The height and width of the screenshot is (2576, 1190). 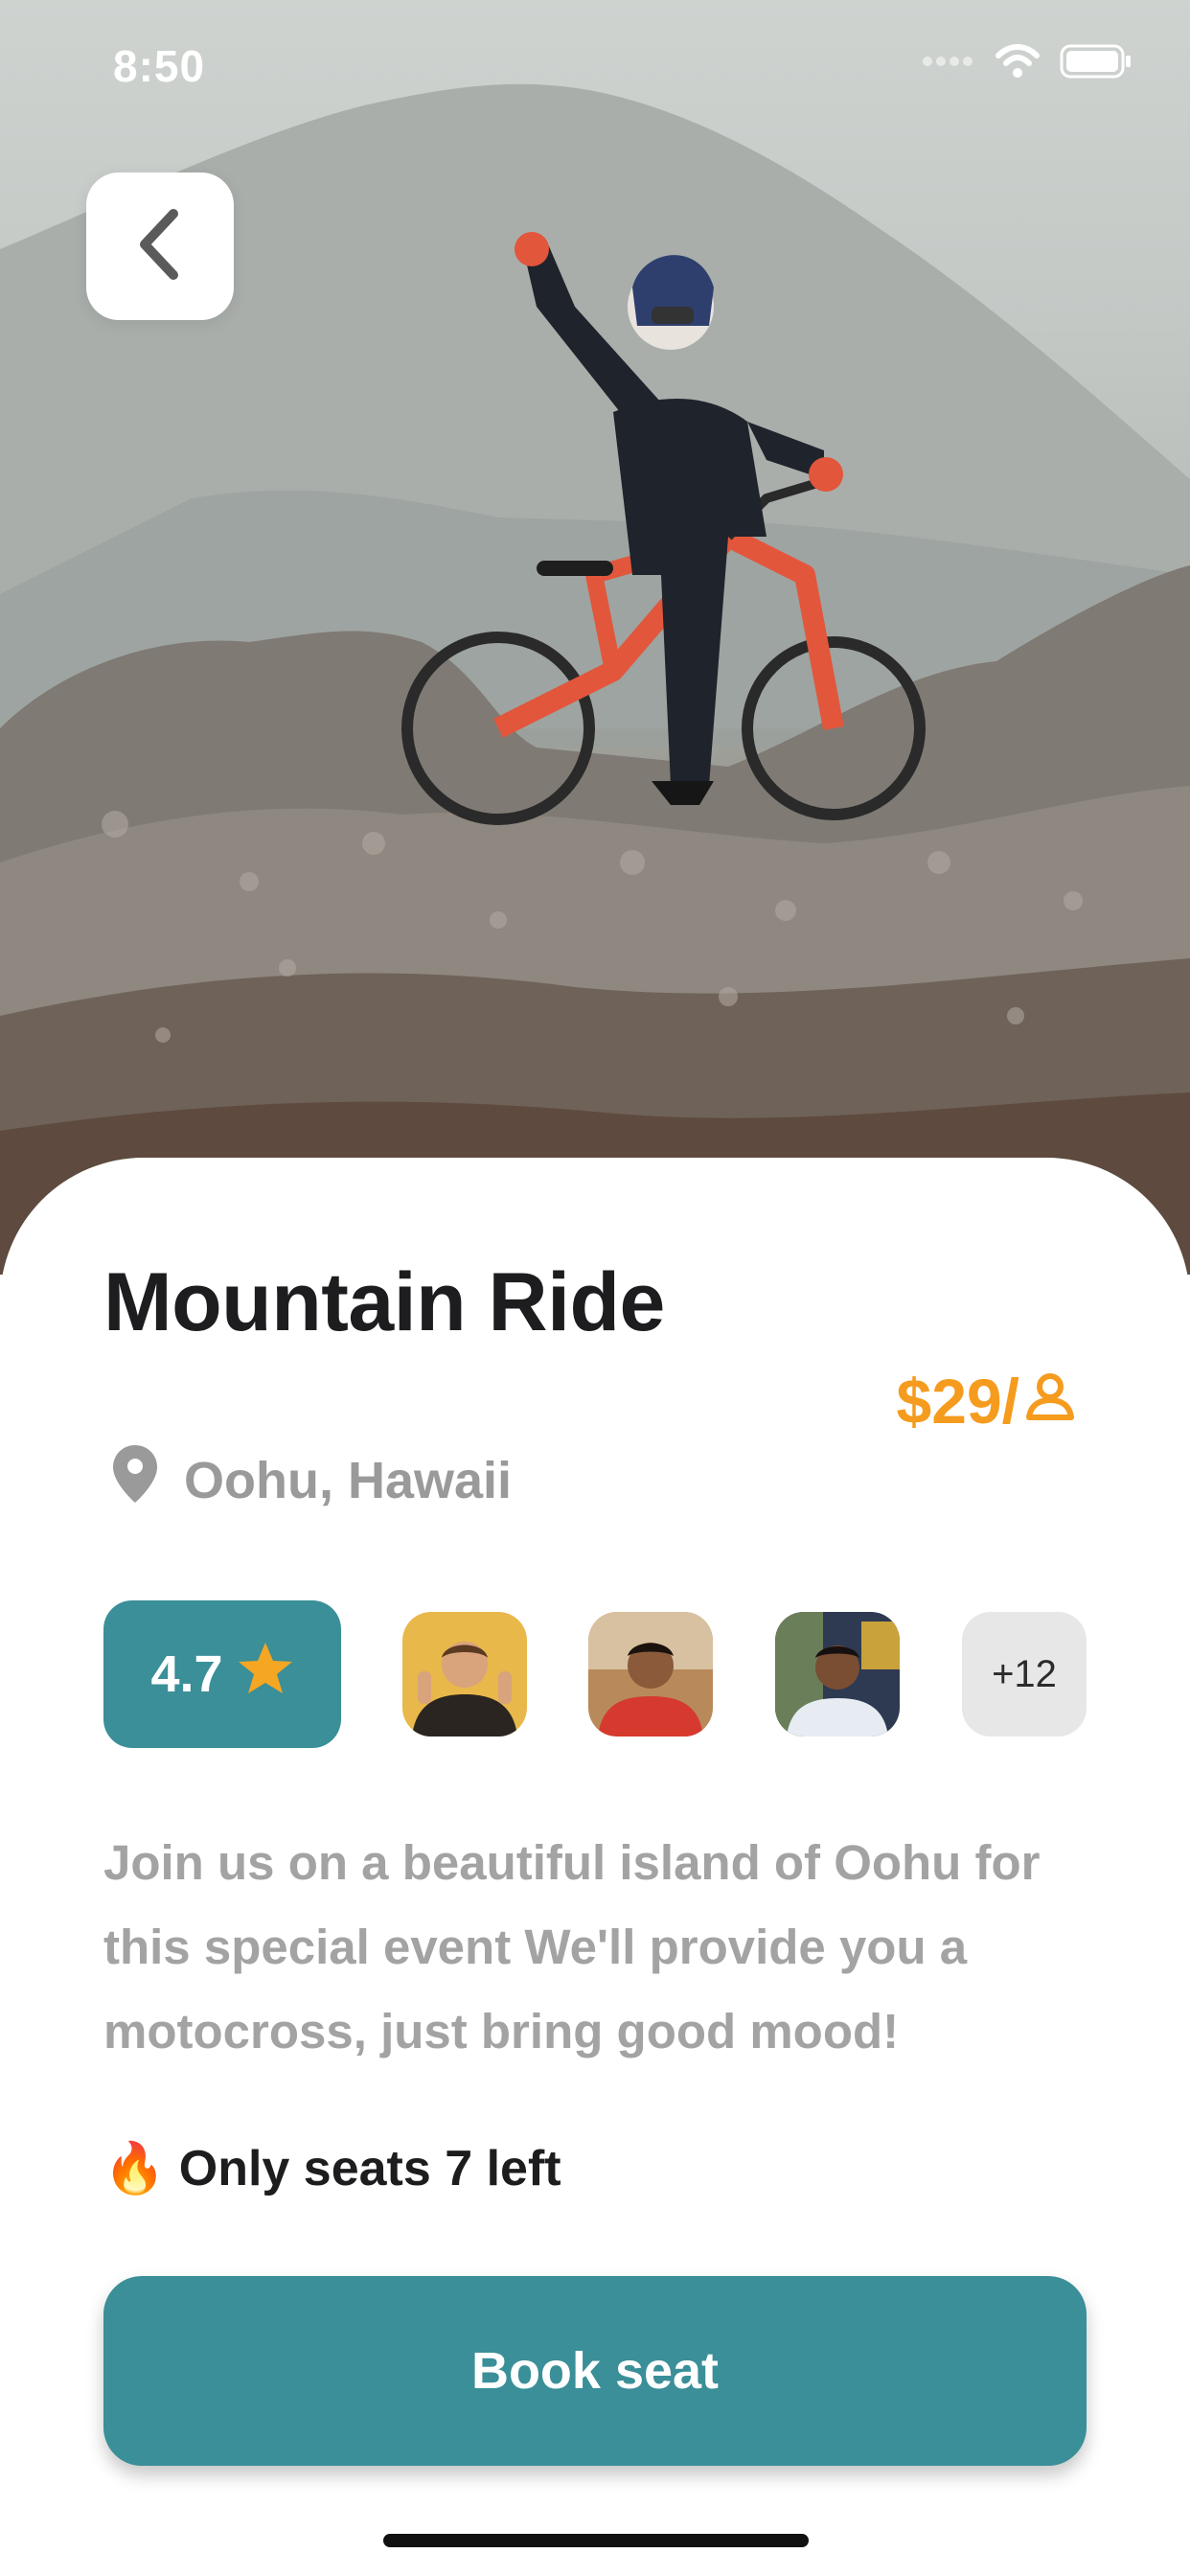 I want to click on location: Oohu, Hawaii, so click(x=311, y=1480).